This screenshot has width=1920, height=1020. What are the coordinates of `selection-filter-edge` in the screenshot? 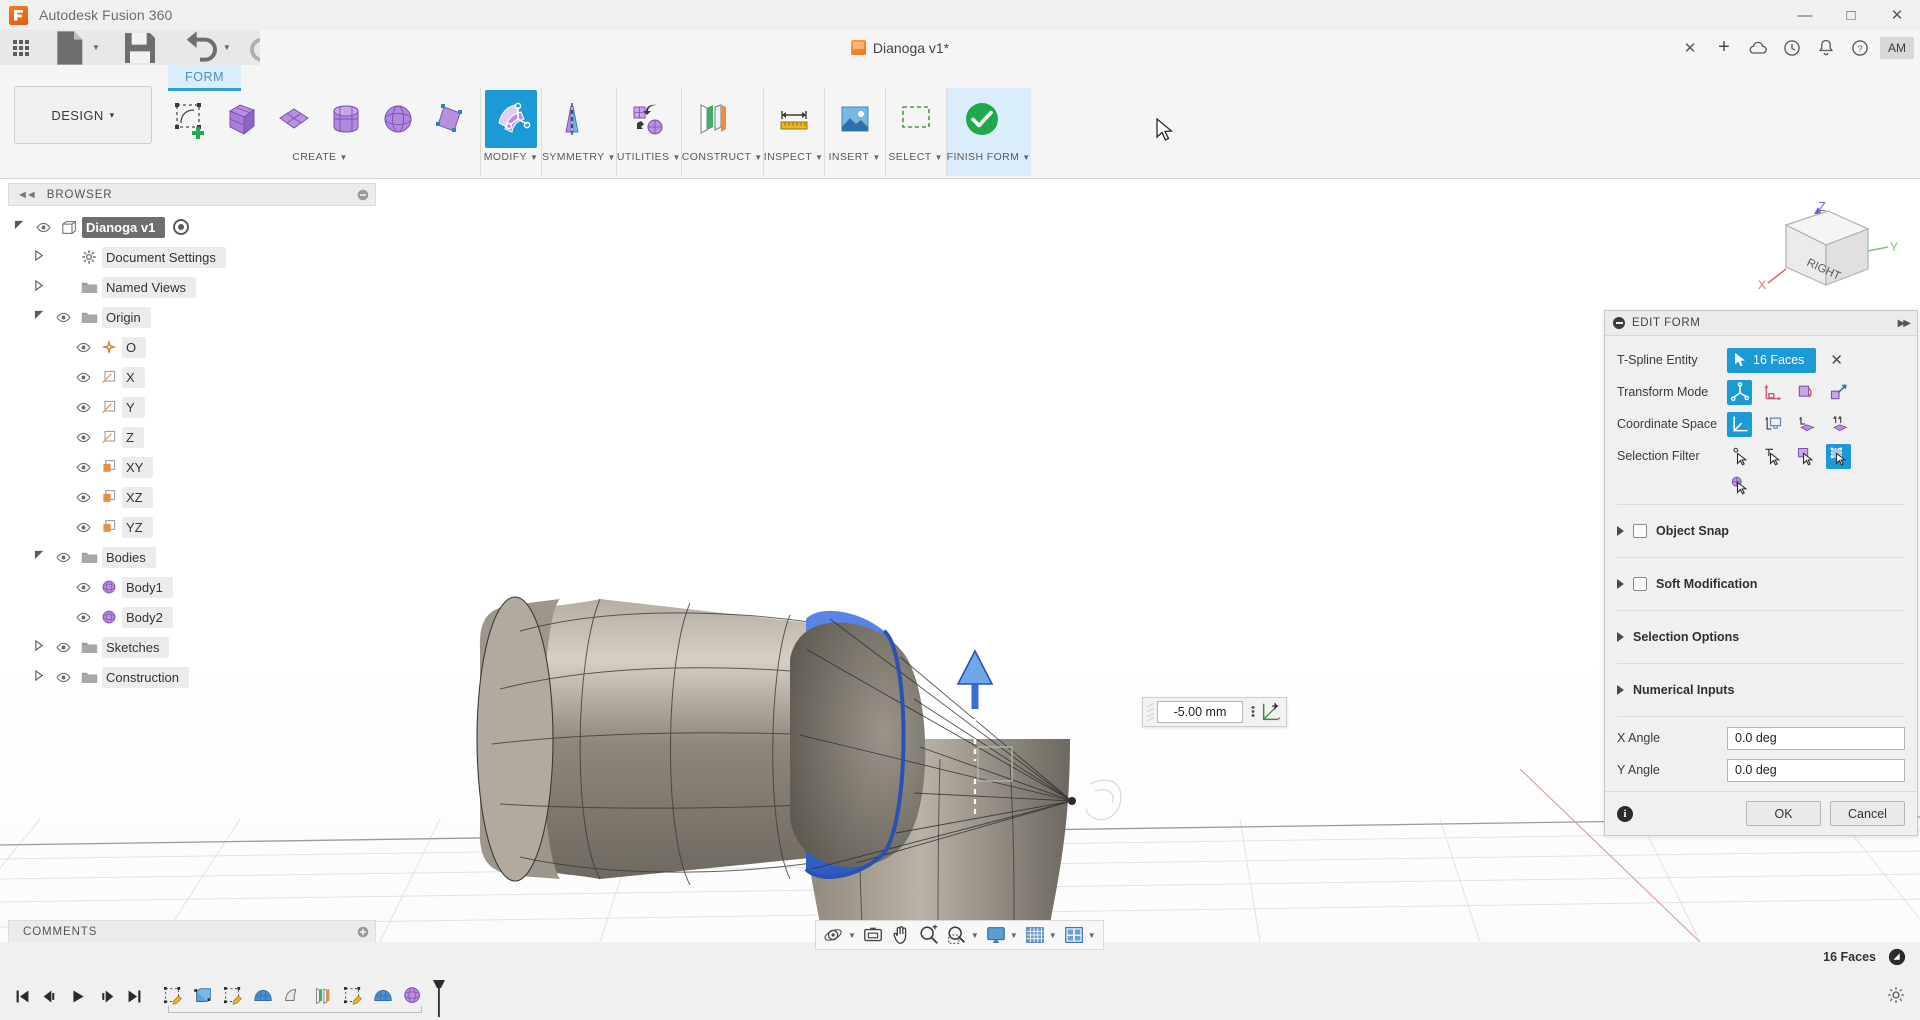 It's located at (1772, 456).